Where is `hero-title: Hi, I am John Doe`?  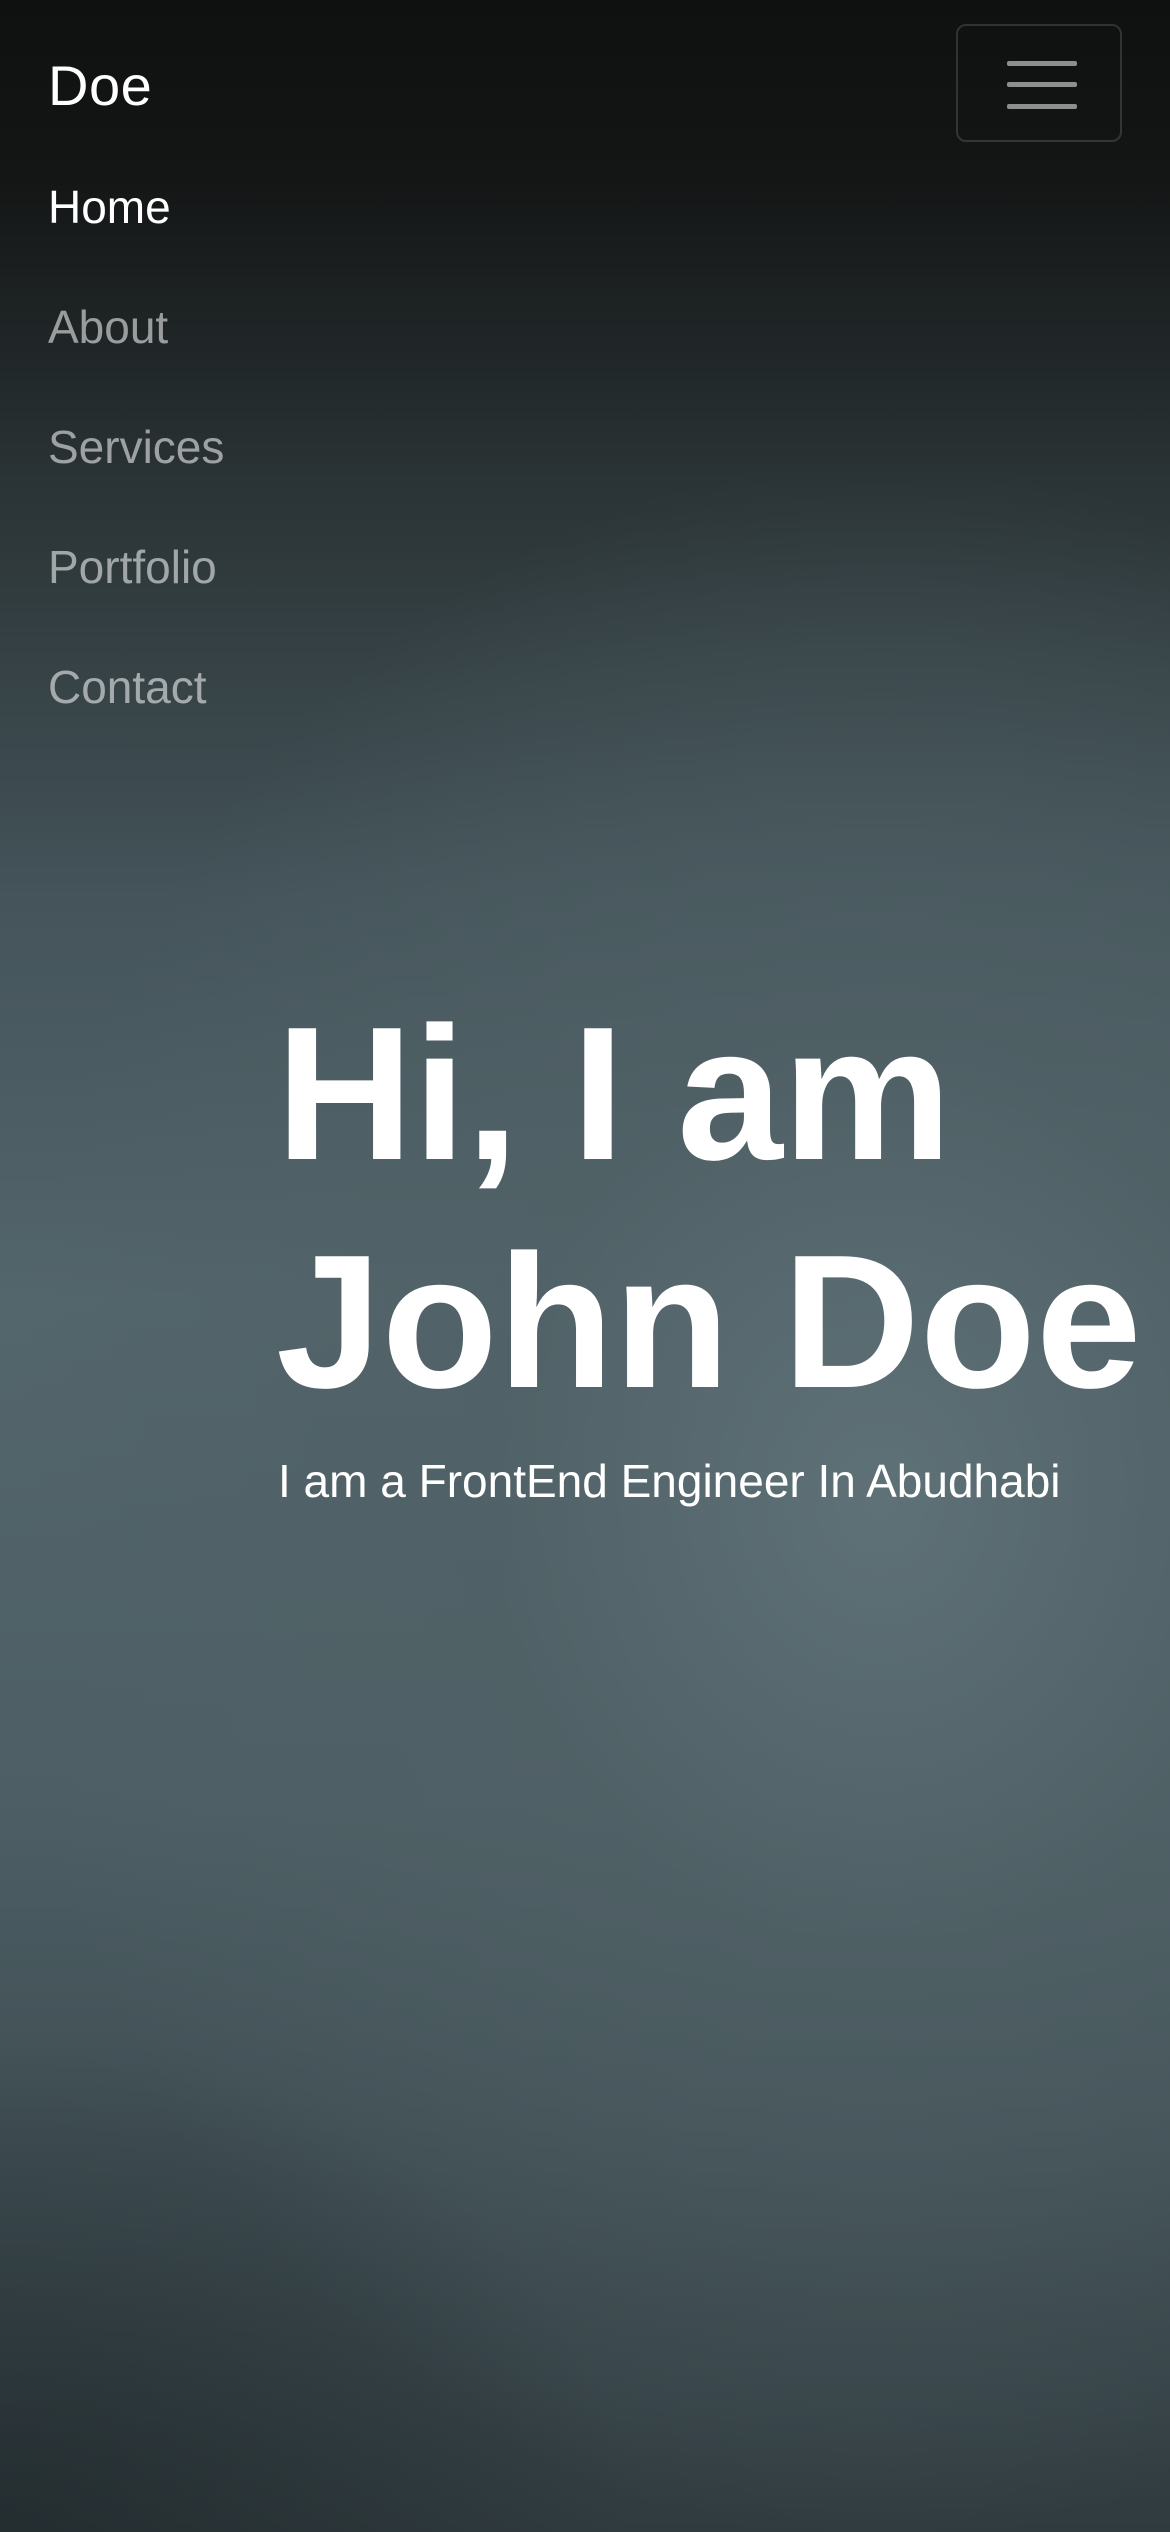
hero-title: Hi, I am John Doe is located at coordinates (709, 1208).